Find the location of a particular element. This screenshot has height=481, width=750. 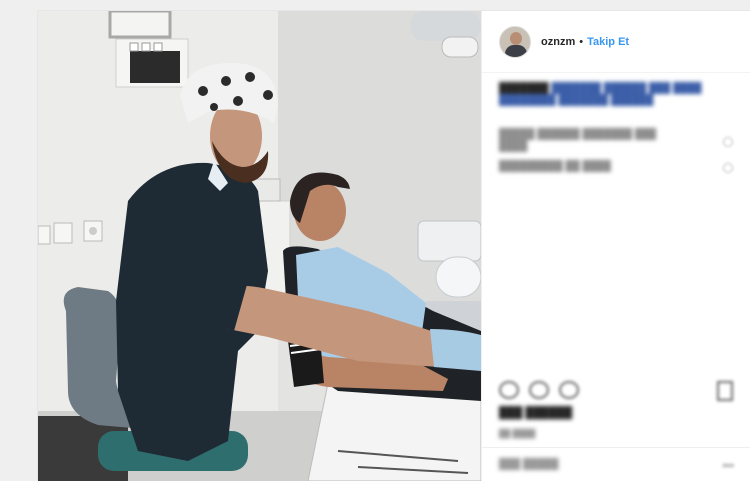

avatar-body is located at coordinates (516, 50).